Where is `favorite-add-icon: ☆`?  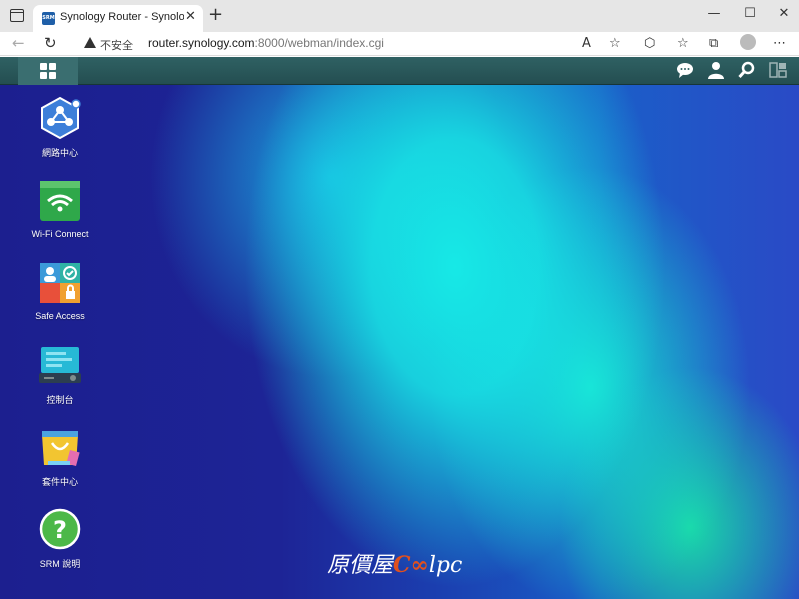
favorite-add-icon: ☆ is located at coordinates (615, 43).